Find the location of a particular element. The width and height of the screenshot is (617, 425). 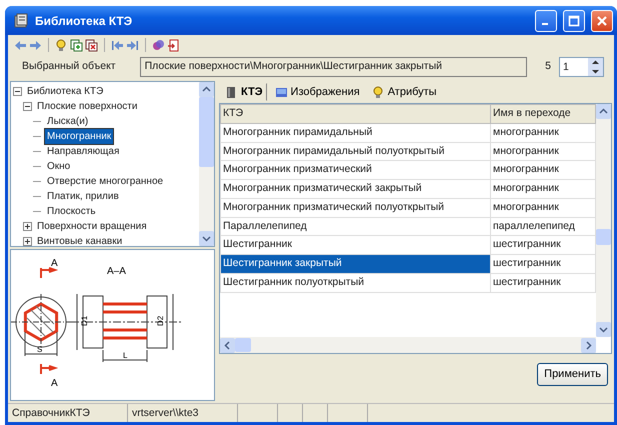

apply-button: Применить is located at coordinates (572, 374).